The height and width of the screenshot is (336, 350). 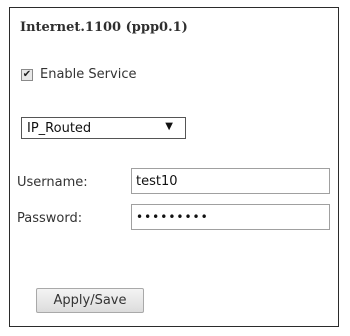 What do you see at coordinates (52, 182) in the screenshot?
I see `username-label: Username:` at bounding box center [52, 182].